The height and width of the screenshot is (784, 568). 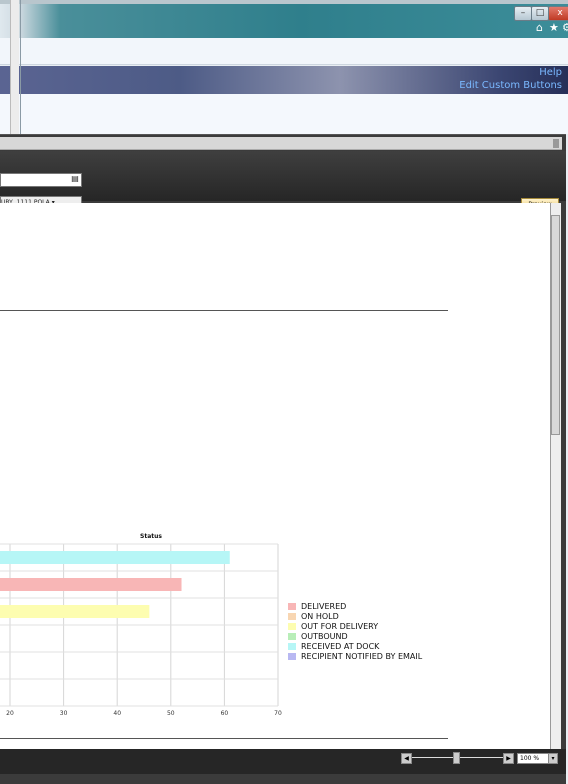 I want to click on bar-received-at-dock, so click(x=115, y=557).